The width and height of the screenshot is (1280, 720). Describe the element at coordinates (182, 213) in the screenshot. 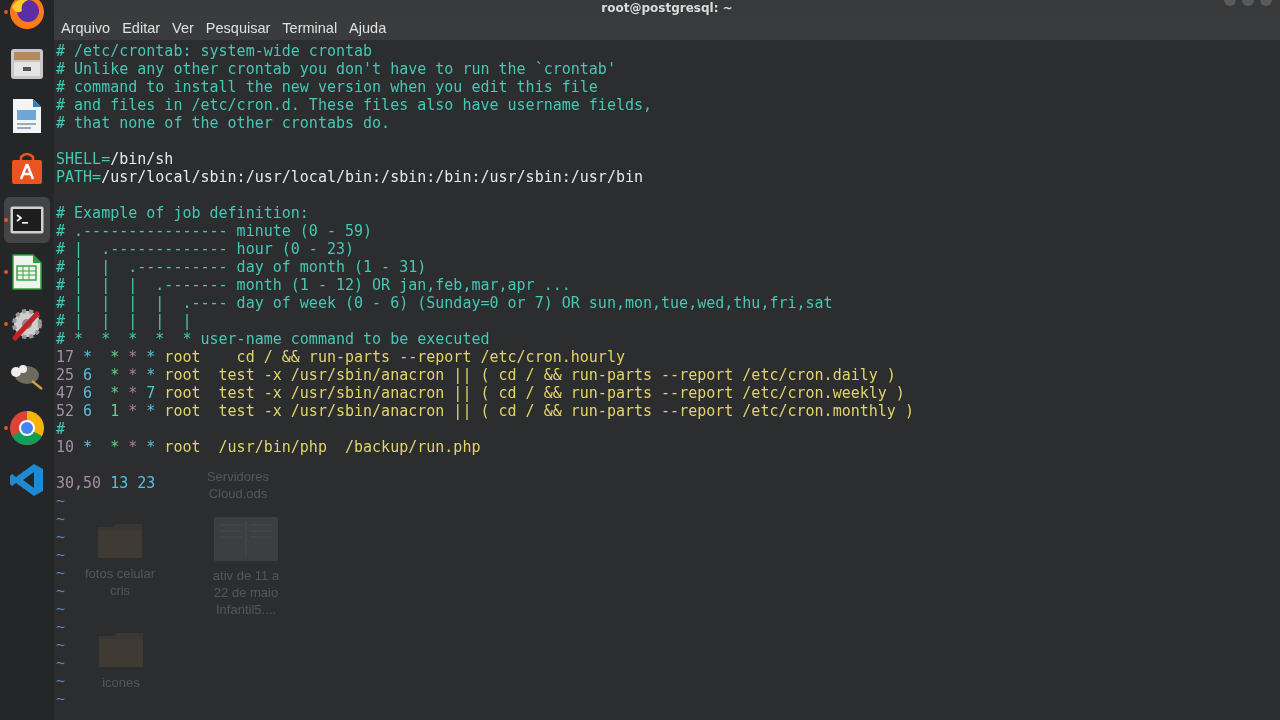

I see `code-line: # Example of job definition:` at that location.